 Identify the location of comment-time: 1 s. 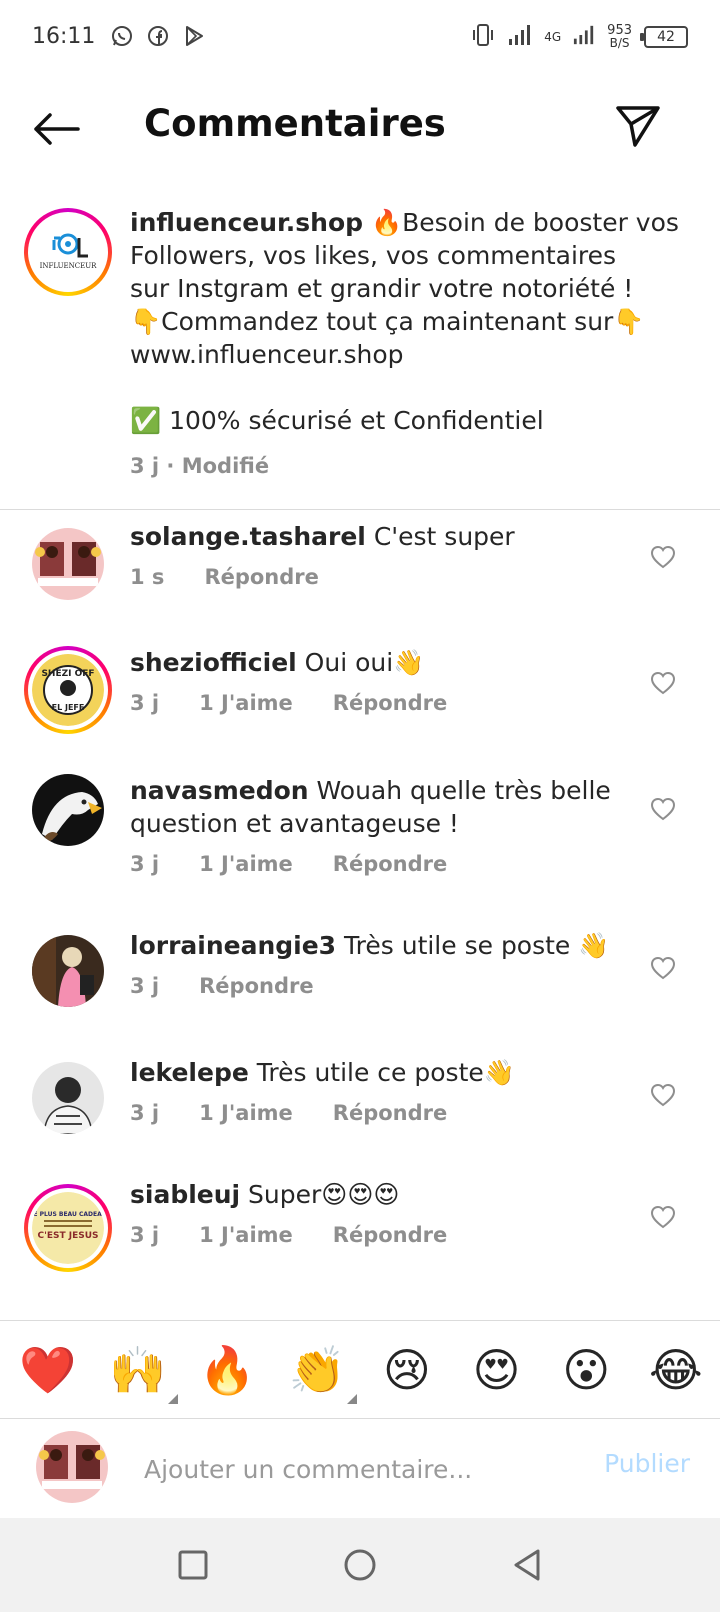
(147, 577).